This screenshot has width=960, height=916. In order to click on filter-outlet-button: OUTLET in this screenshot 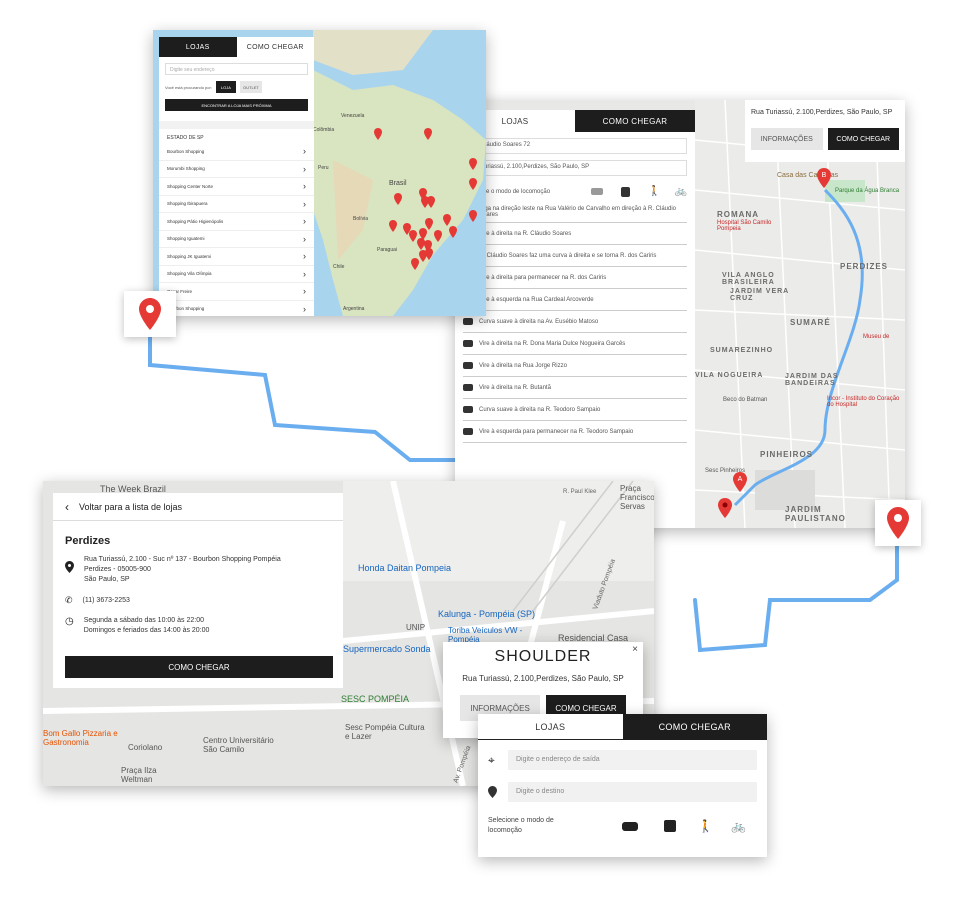, I will do `click(250, 87)`.